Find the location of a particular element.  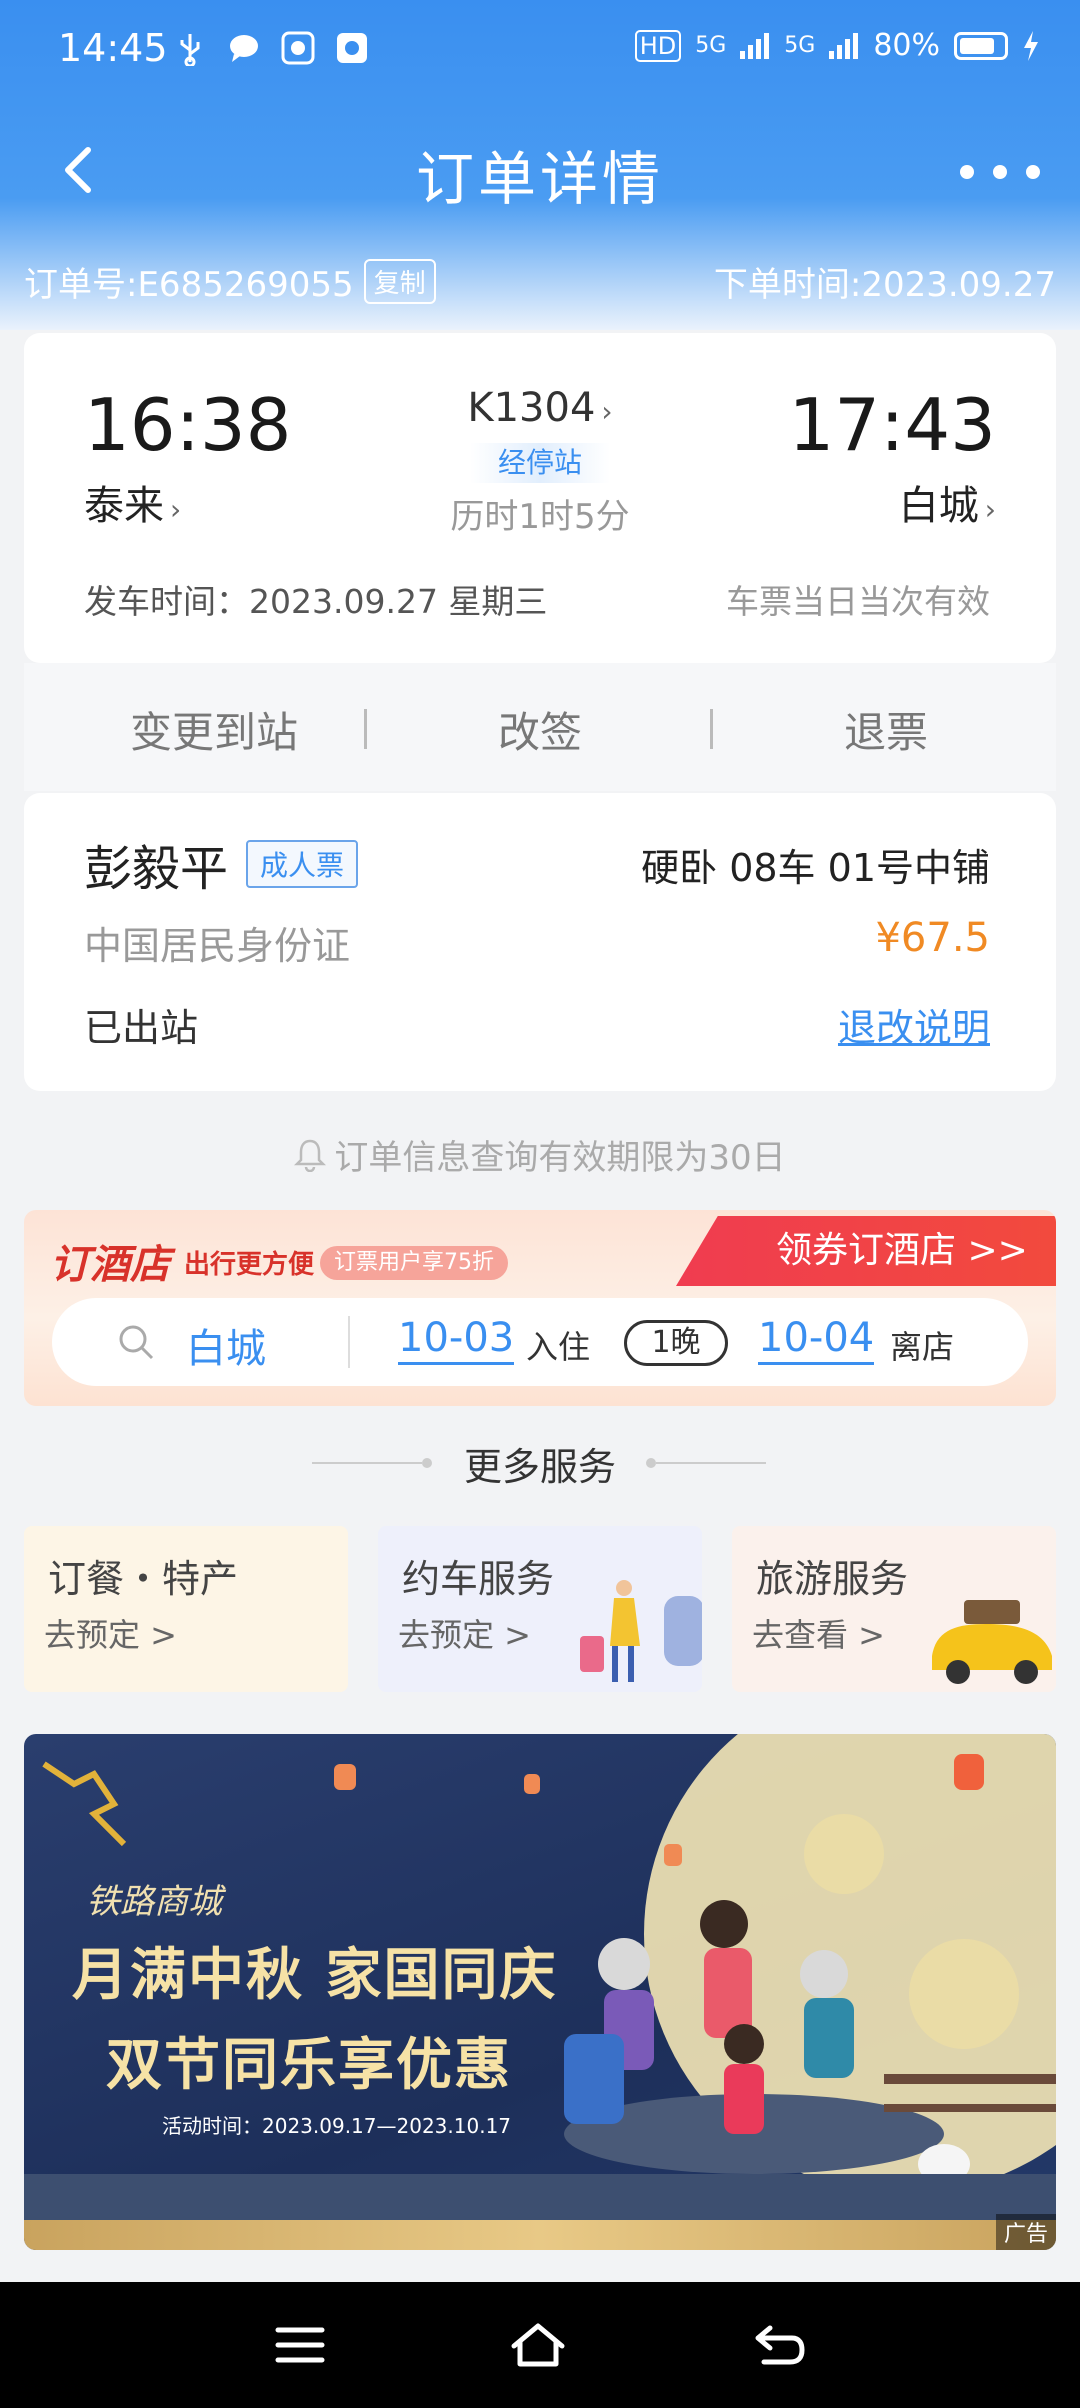

nav-bar: 订单详情 is located at coordinates (540, 170).